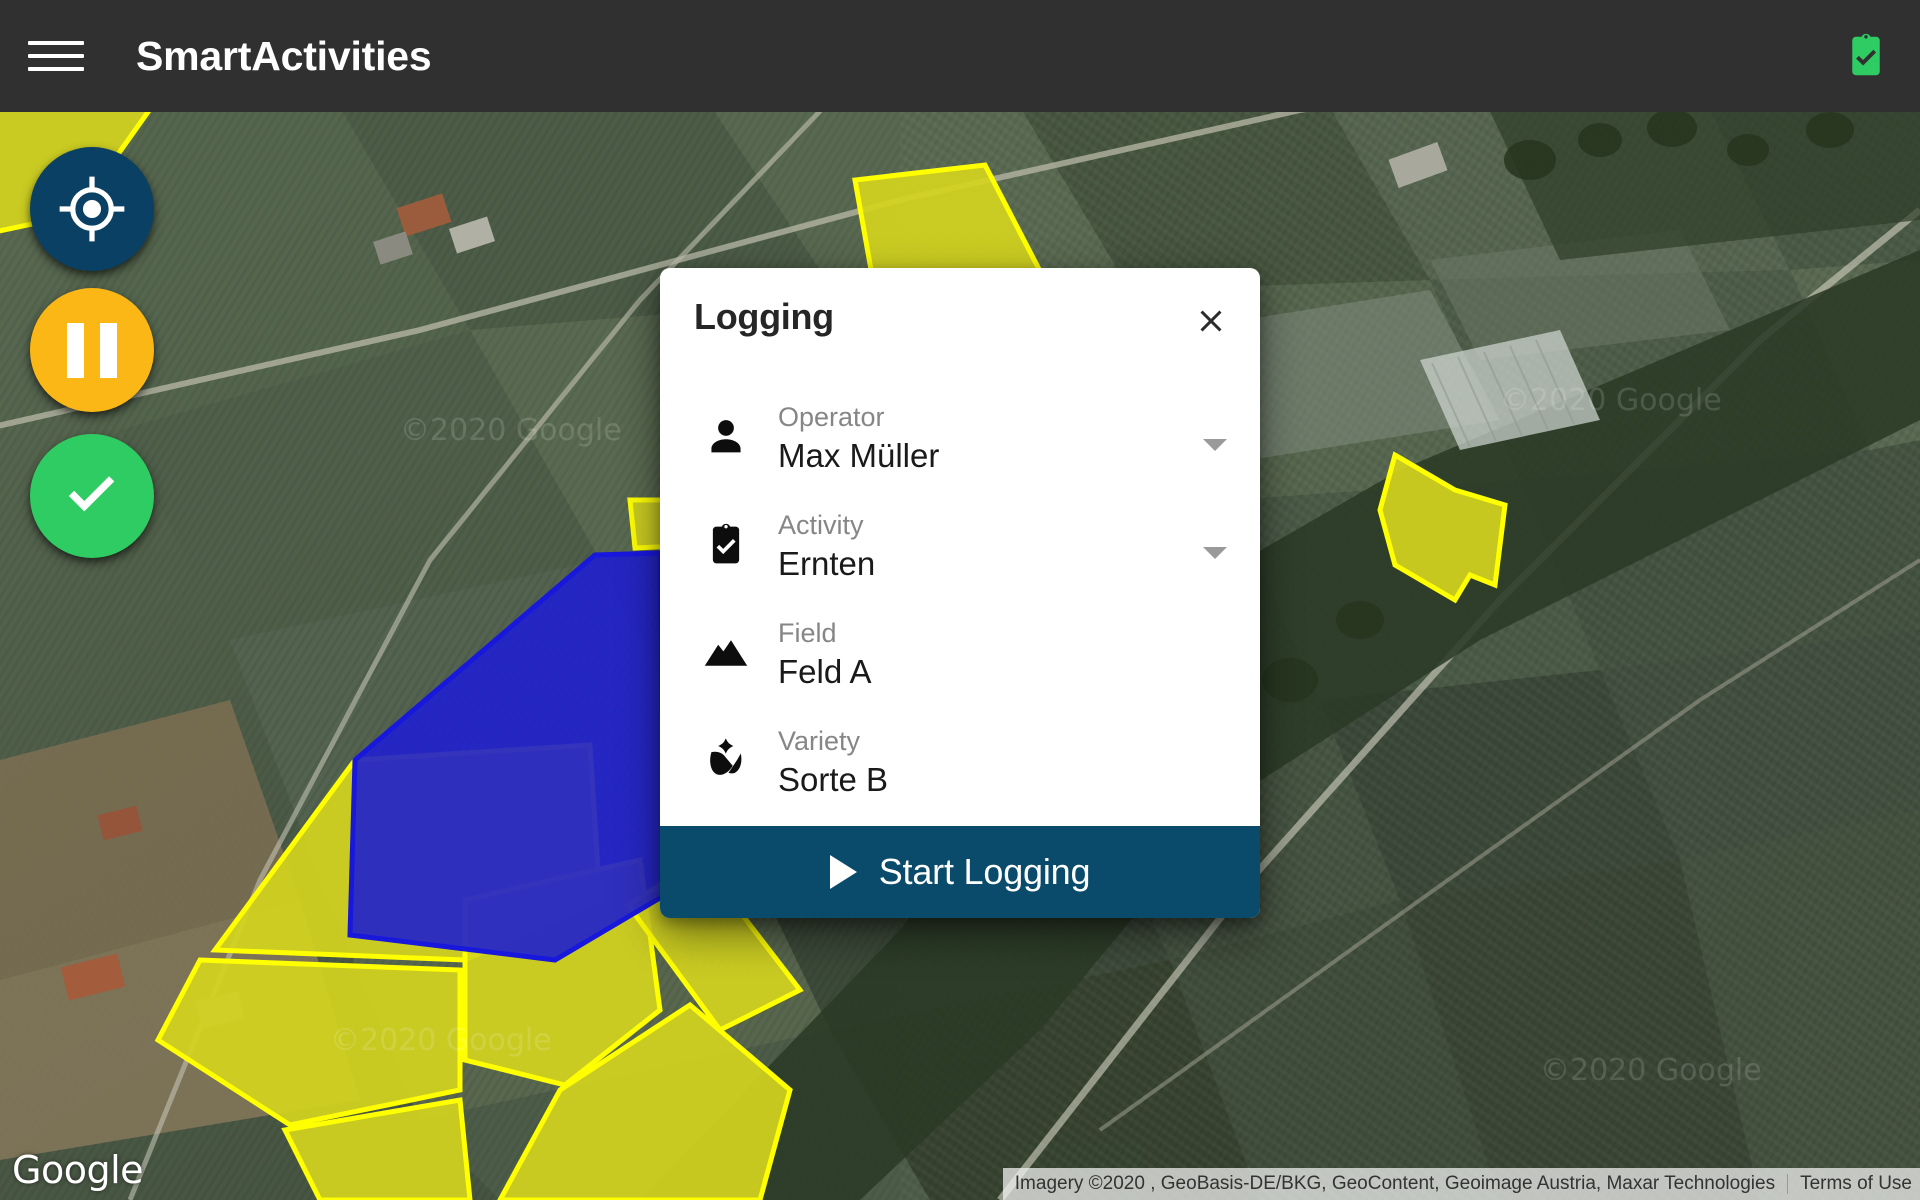 The height and width of the screenshot is (1200, 1920). What do you see at coordinates (75, 350) in the screenshot?
I see `pause-bar-left` at bounding box center [75, 350].